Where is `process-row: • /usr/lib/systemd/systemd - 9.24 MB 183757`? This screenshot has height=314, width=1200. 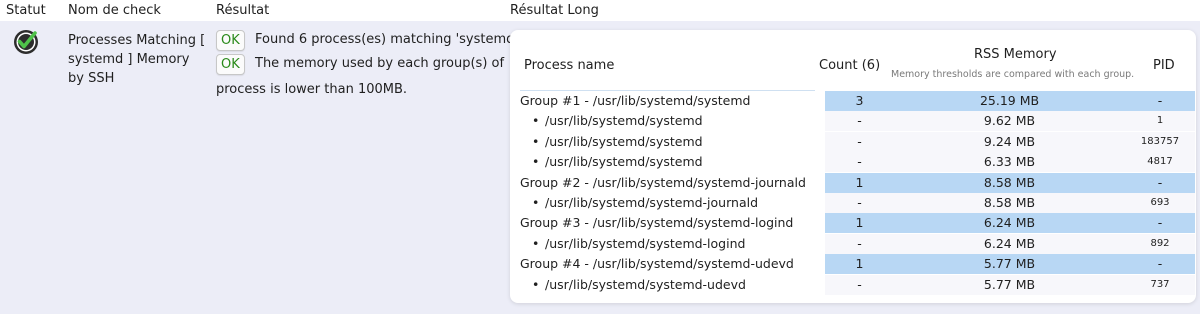 process-row: • /usr/lib/systemd/systemd - 9.24 MB 183757 is located at coordinates (857, 141).